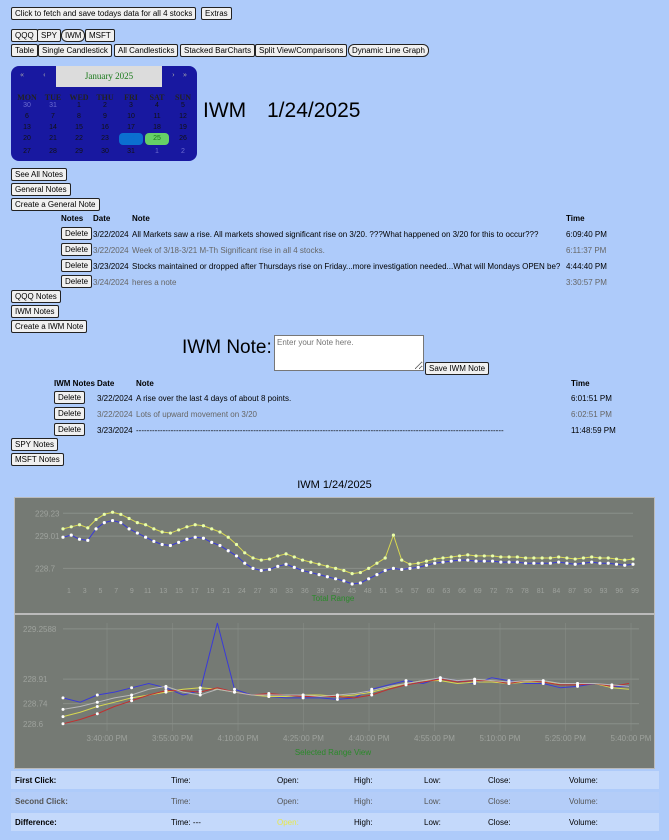  What do you see at coordinates (22, 74) in the screenshot?
I see `prev-year-button: «` at bounding box center [22, 74].